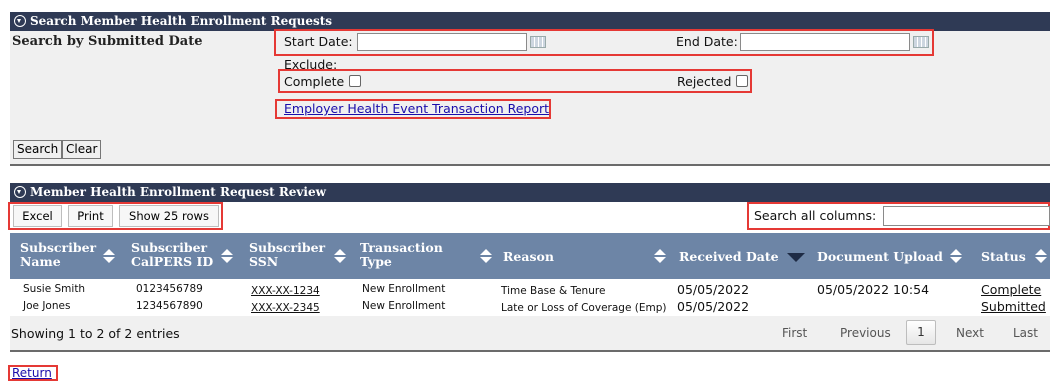 Image resolution: width=1050 pixels, height=381 pixels. Describe the element at coordinates (921, 332) in the screenshot. I see `pager-page-1: 1` at that location.